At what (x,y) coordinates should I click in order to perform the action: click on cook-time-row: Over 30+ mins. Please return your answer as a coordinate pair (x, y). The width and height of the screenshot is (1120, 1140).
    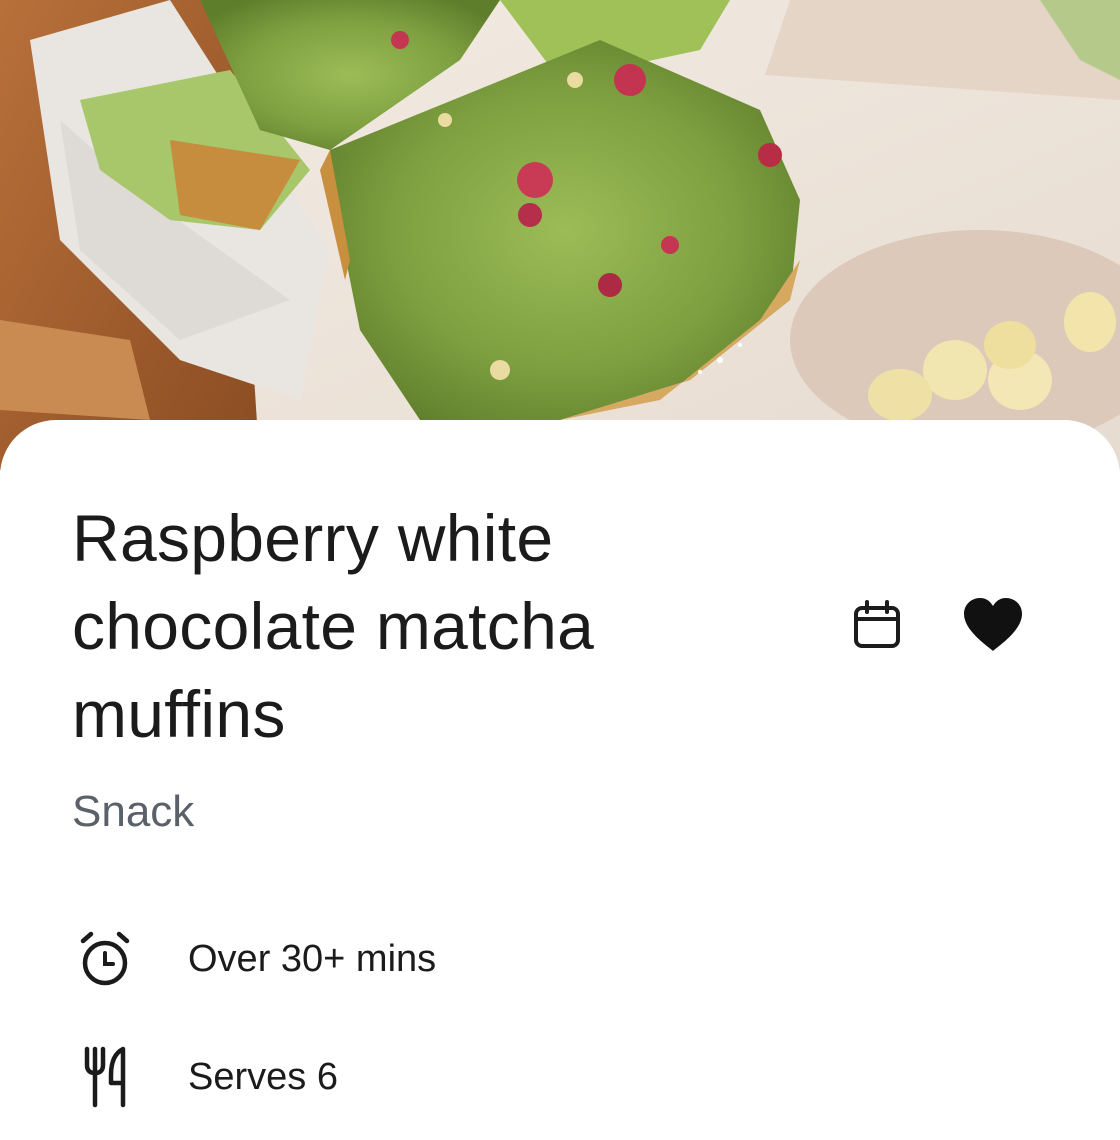
    Looking at the image, I should click on (254, 959).